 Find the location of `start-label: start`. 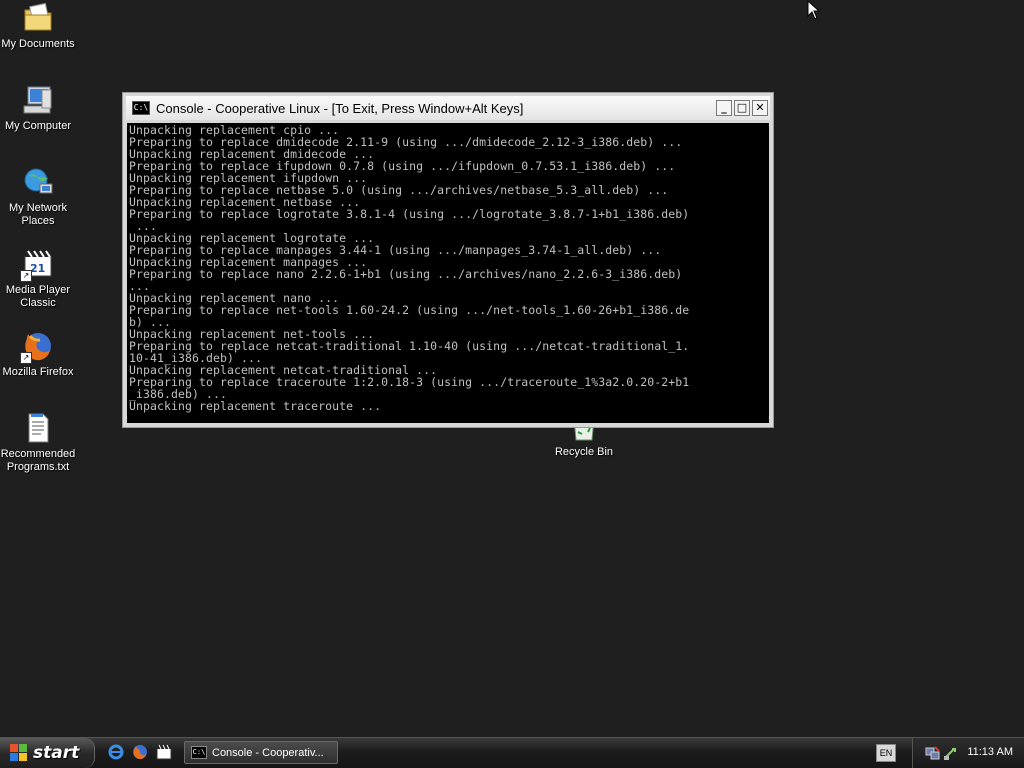

start-label: start is located at coordinates (56, 753).